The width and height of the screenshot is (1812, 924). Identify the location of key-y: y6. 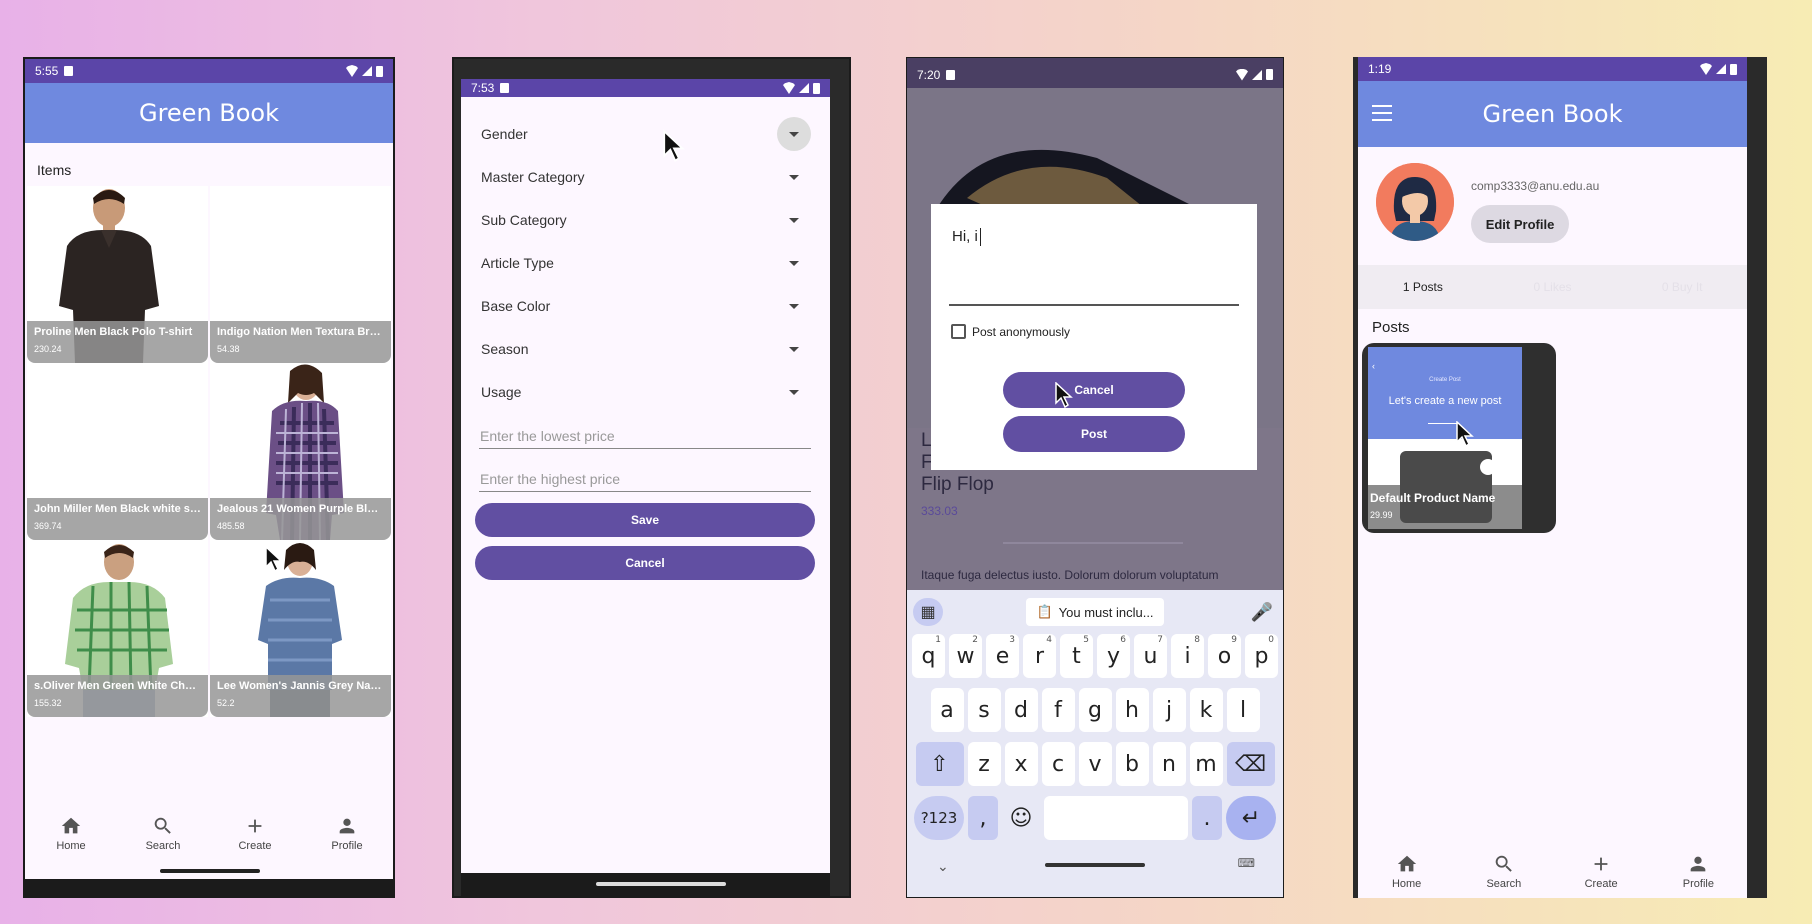
(1113, 656).